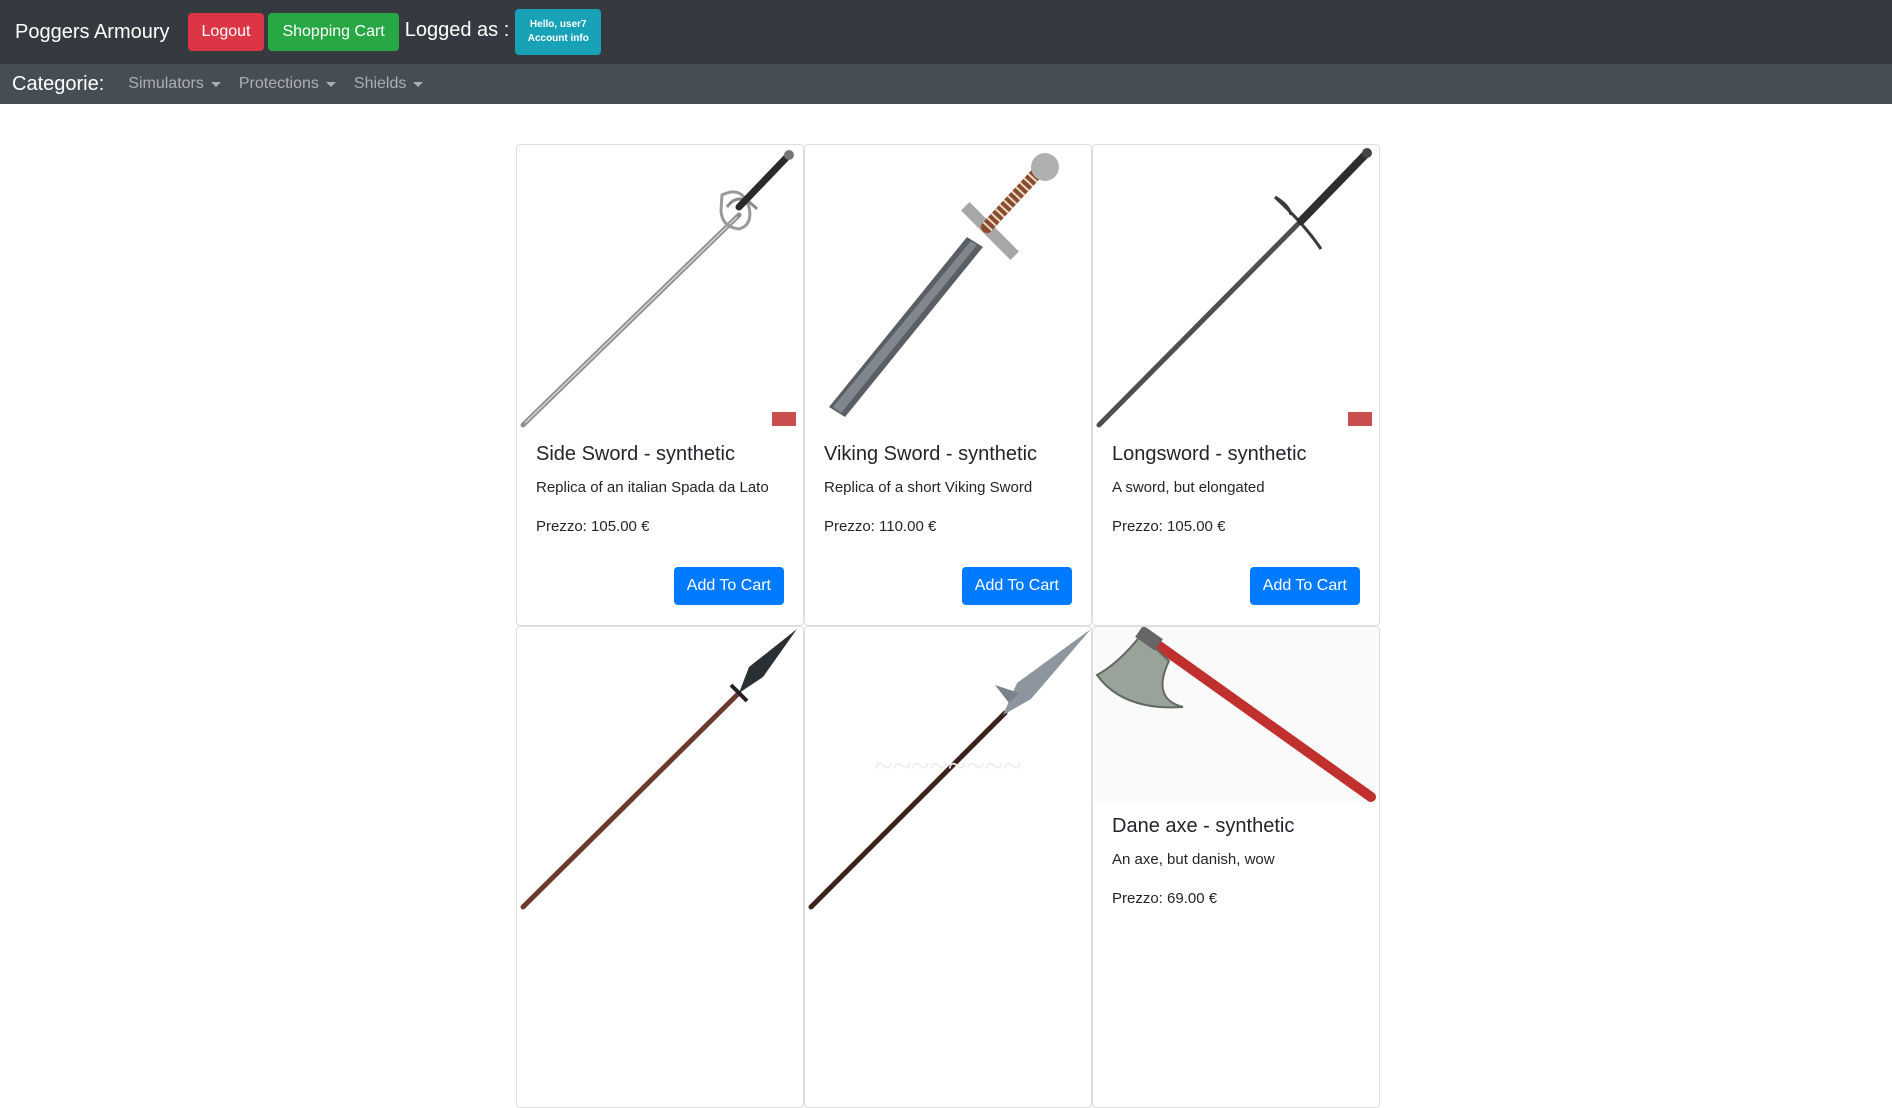  Describe the element at coordinates (457, 29) in the screenshot. I see `logged-as-label: Logged as :` at that location.